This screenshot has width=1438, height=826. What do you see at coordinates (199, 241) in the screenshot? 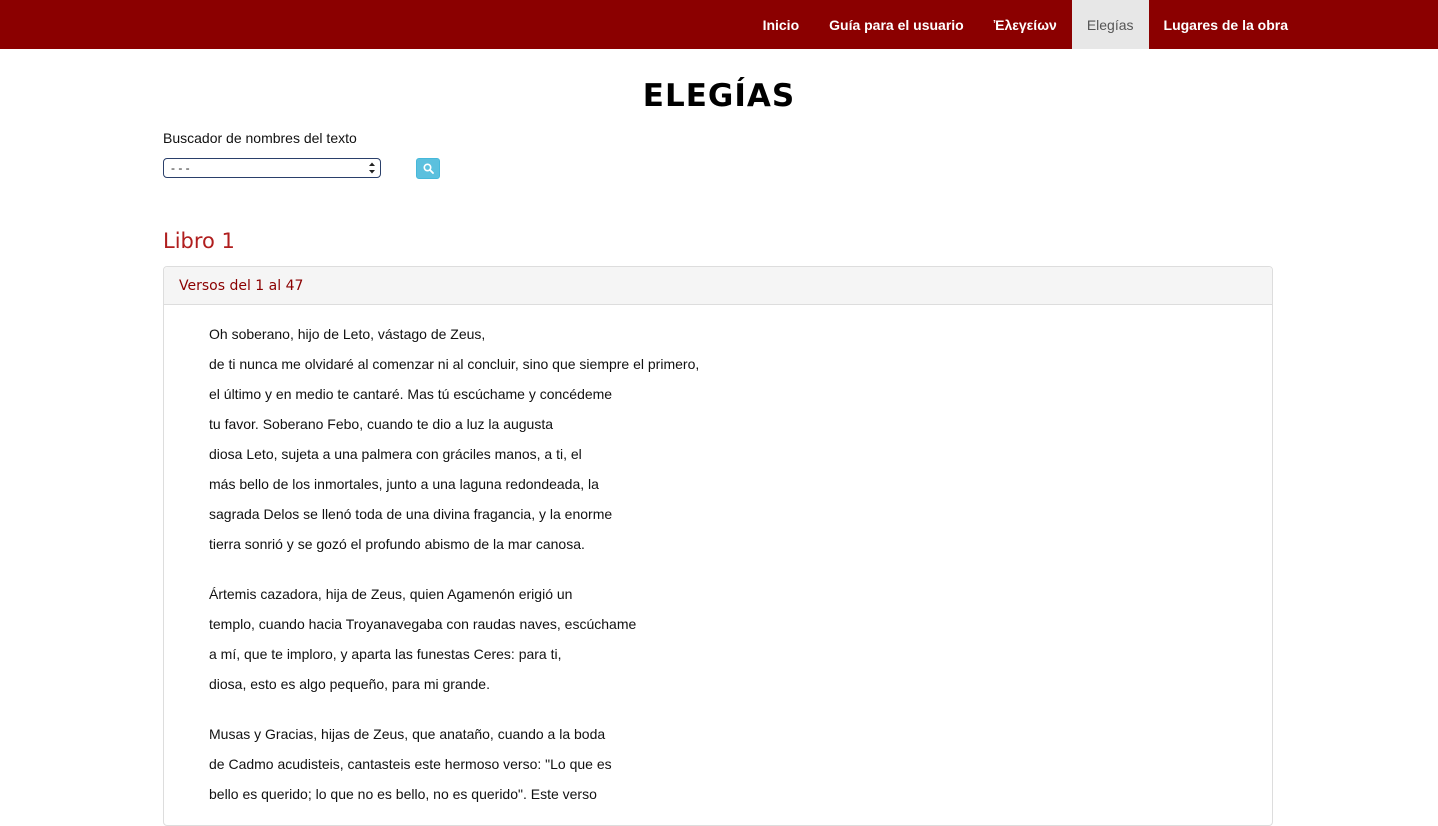
I see `book-title: Libro 1` at bounding box center [199, 241].